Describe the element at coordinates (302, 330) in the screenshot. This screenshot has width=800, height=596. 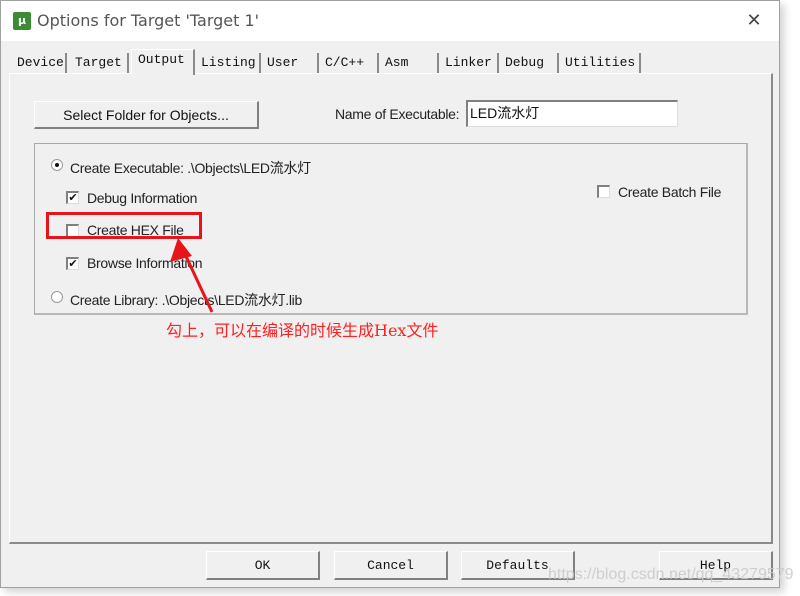
I see `annotation-text: 勾上，可以在编译的时候生成Hex文件` at that location.